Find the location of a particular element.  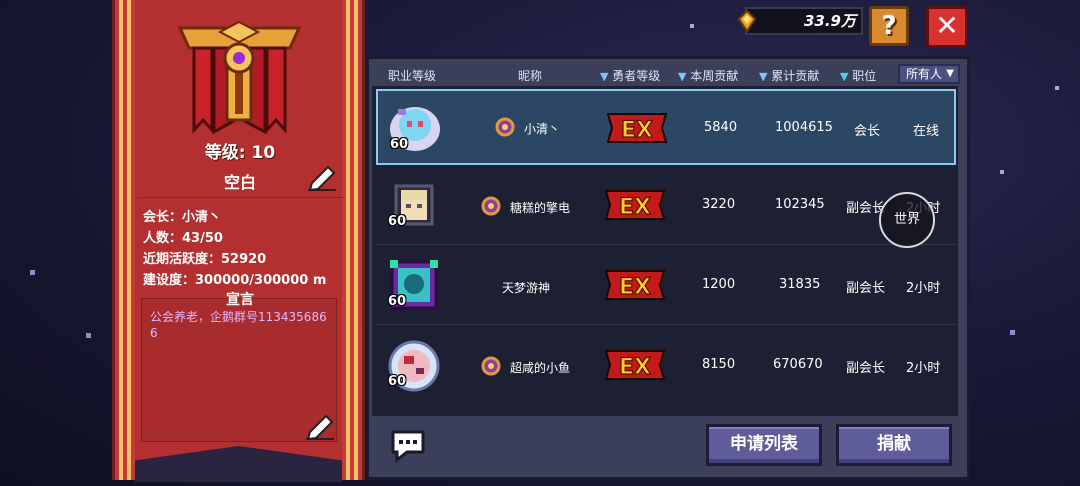

donate-button: 捐献 is located at coordinates (894, 445).